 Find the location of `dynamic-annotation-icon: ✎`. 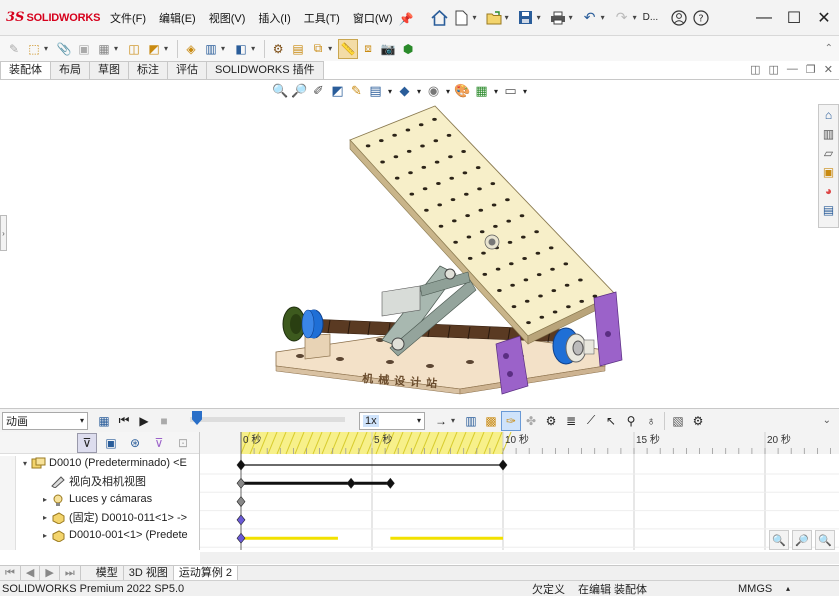

dynamic-annotation-icon: ✎ is located at coordinates (356, 91).